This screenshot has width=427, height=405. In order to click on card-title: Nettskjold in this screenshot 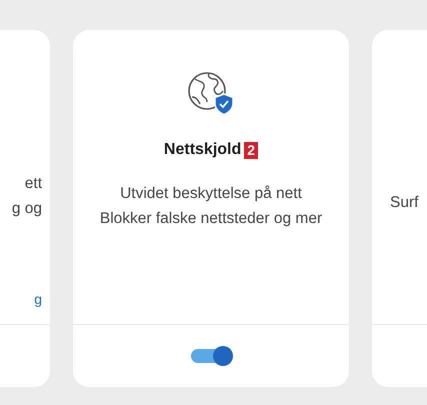, I will do `click(203, 150)`.